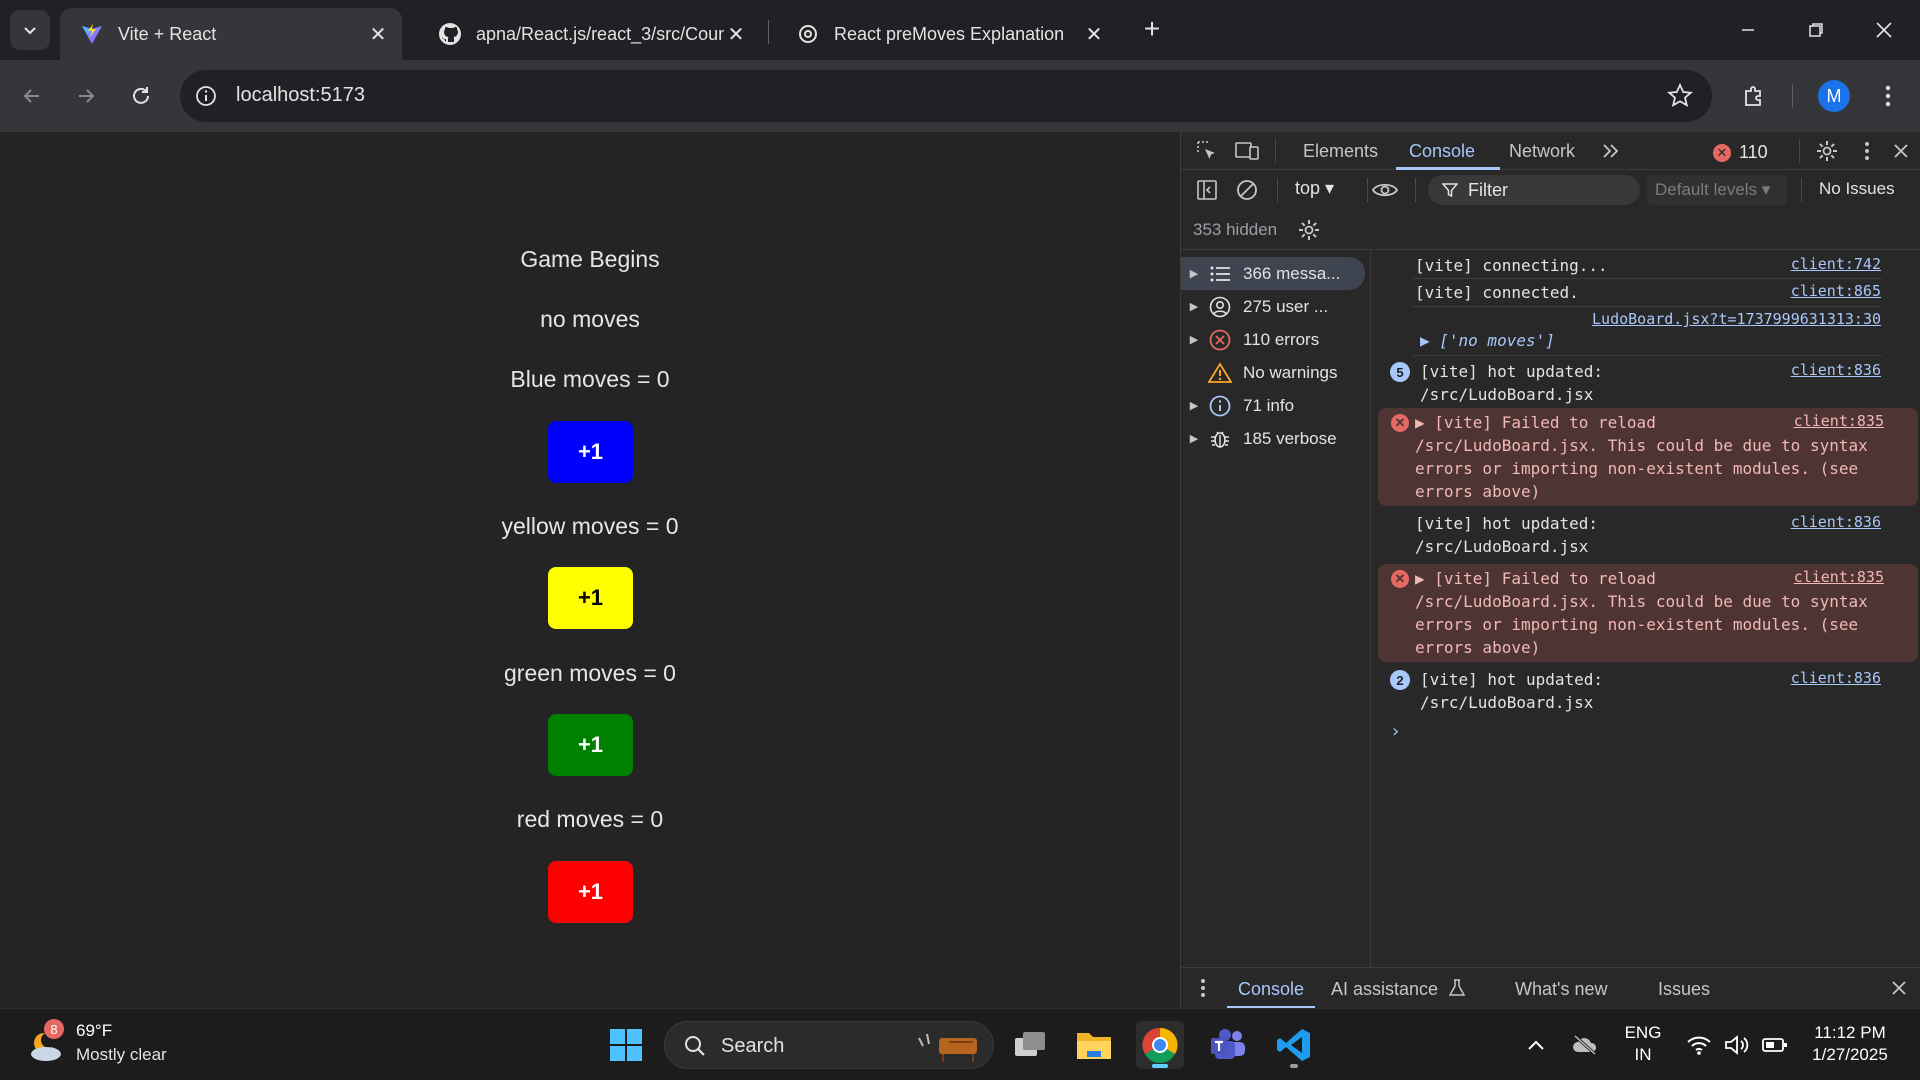 This screenshot has width=1920, height=1080. What do you see at coordinates (1834, 96) in the screenshot?
I see `profile-avatar: M` at bounding box center [1834, 96].